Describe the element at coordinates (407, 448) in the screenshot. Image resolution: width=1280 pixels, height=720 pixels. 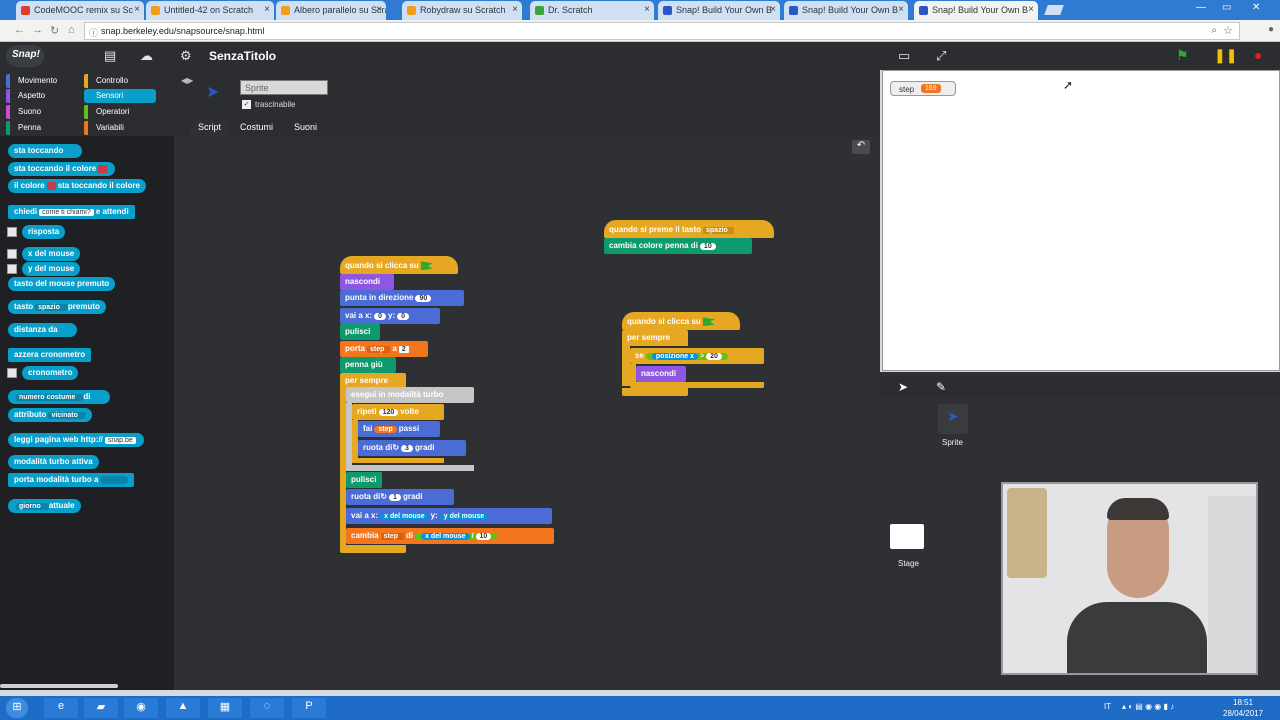
I see `degrees-slot: 3` at that location.